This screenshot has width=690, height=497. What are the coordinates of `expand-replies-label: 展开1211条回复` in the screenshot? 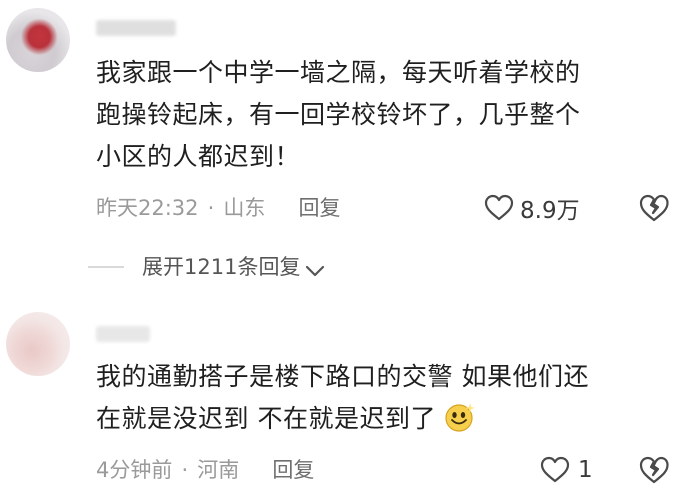 It's located at (221, 267).